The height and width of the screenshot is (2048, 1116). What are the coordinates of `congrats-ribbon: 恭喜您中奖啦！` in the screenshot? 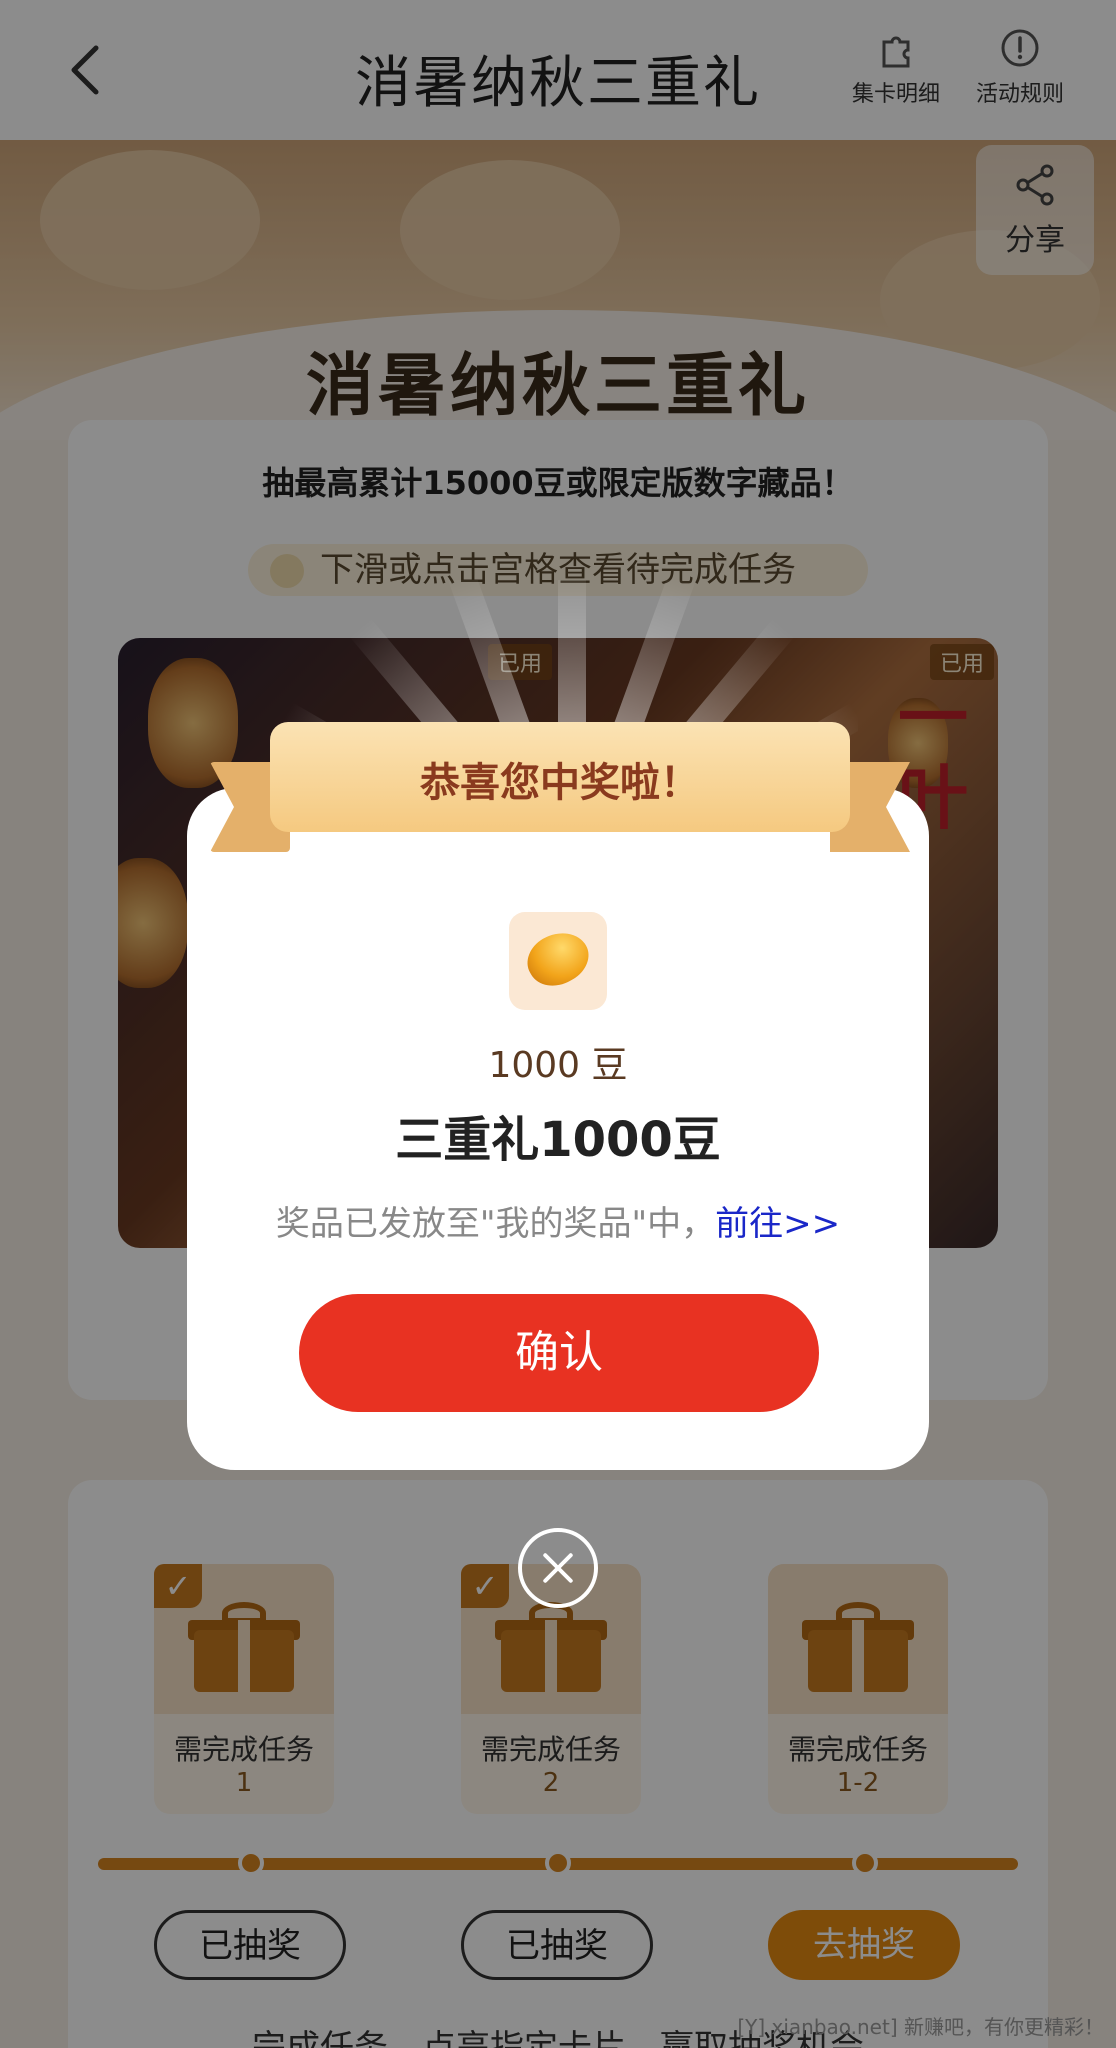 It's located at (560, 782).